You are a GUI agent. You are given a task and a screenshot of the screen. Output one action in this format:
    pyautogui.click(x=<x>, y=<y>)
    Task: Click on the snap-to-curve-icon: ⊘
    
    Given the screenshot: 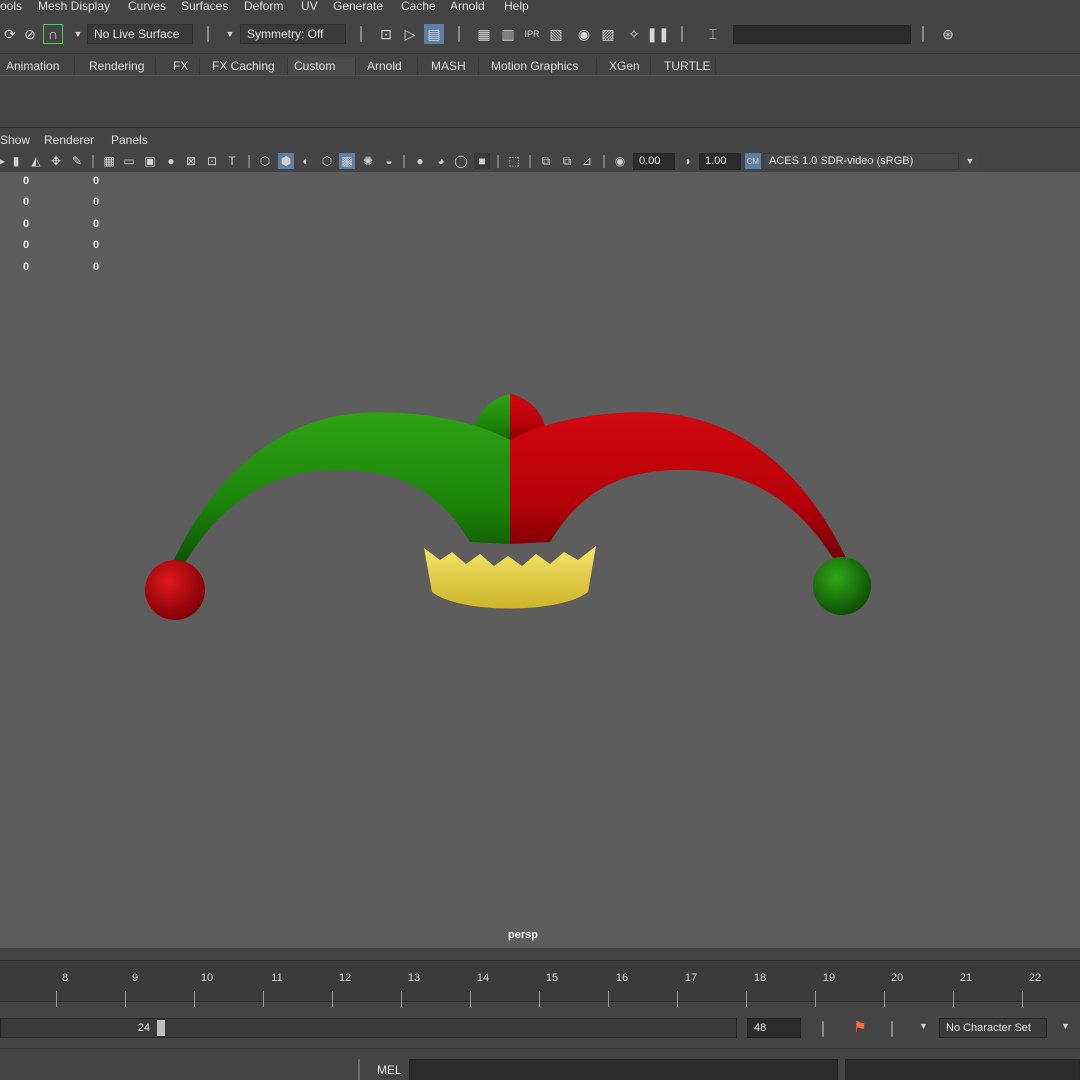 What is the action you would take?
    pyautogui.click(x=30, y=34)
    